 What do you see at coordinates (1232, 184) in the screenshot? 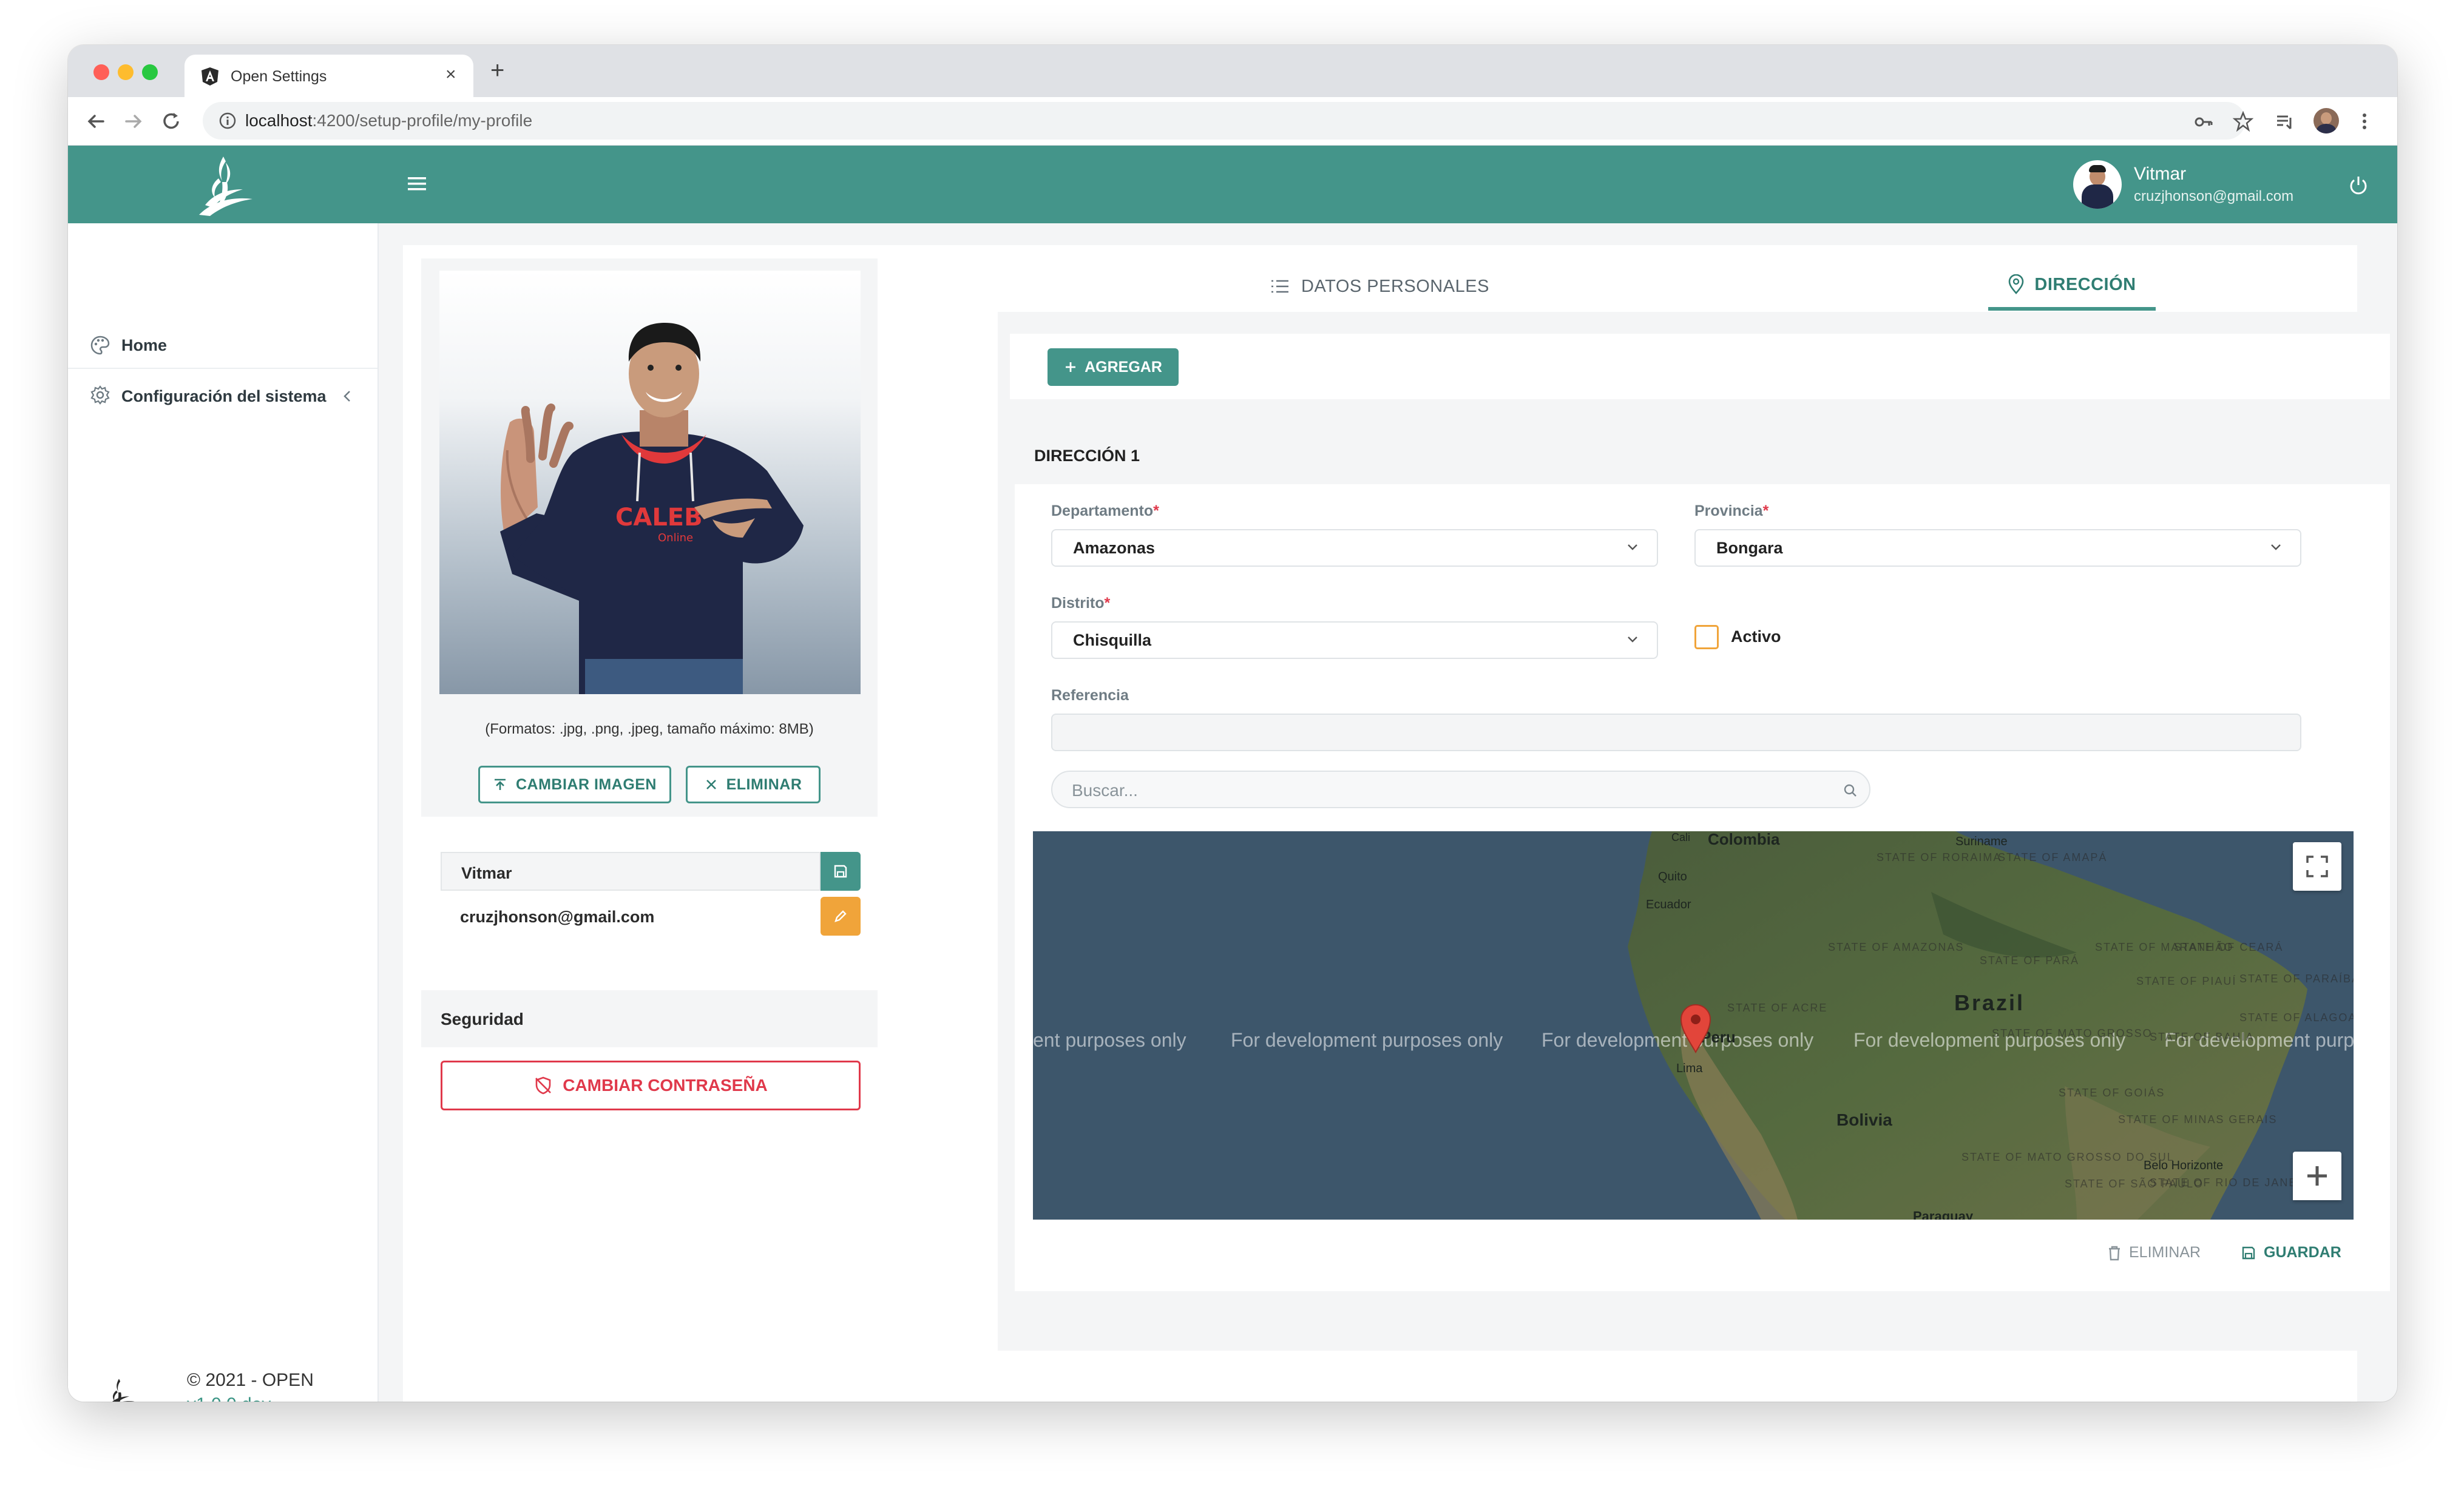
I see `app-header: Vitmar cruzjhonson@gmail.com` at bounding box center [1232, 184].